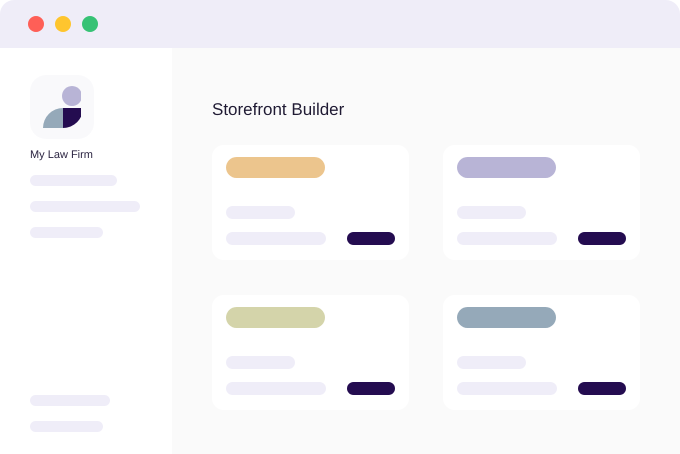  I want to click on minimize-dot, so click(63, 24).